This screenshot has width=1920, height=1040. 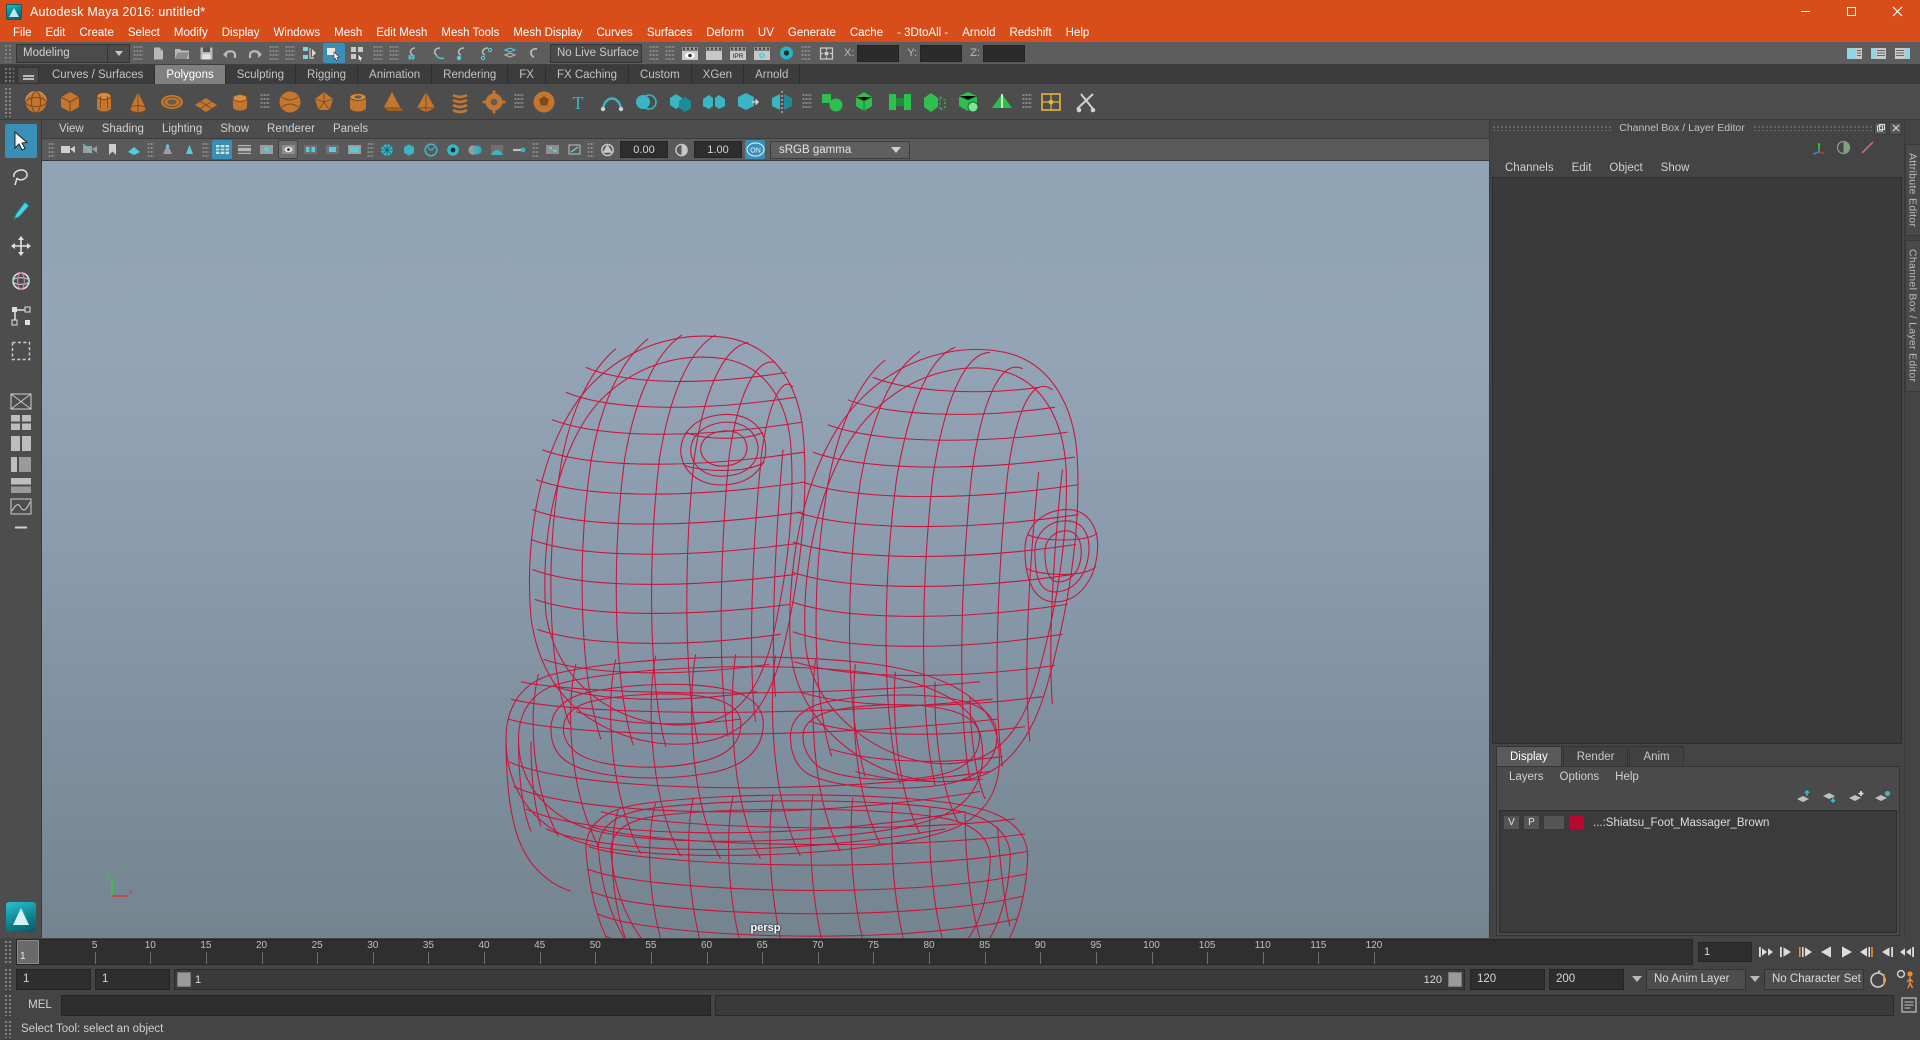 What do you see at coordinates (230, 53) in the screenshot?
I see `undo-icon` at bounding box center [230, 53].